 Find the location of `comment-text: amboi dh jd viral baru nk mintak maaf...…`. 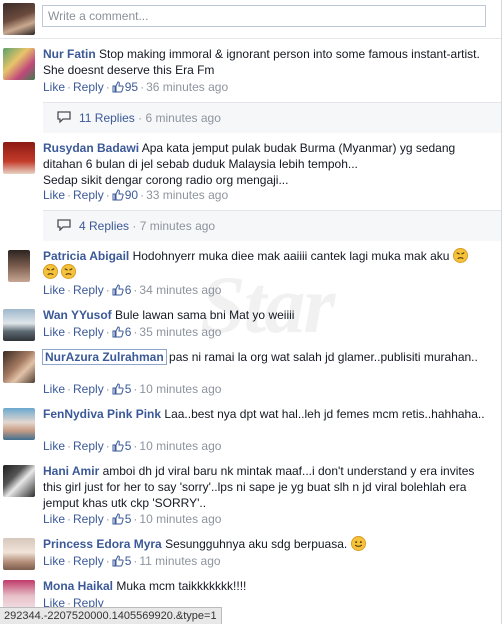

comment-text: amboi dh jd viral baru nk mintak maaf...… is located at coordinates (259, 487).